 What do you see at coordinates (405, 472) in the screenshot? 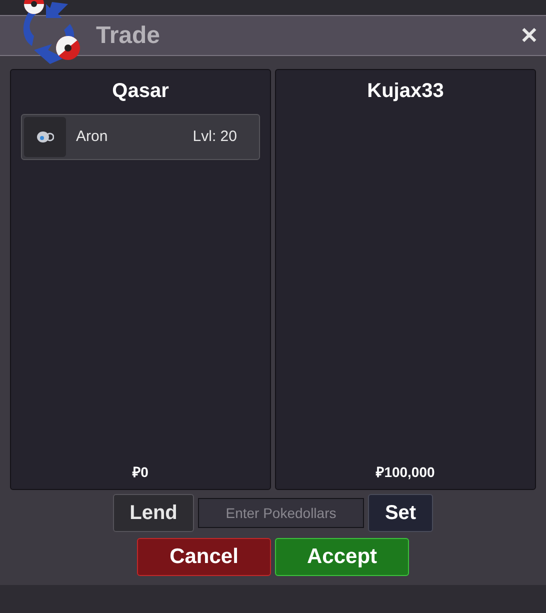
I see `money-amount: ₽100,000` at bounding box center [405, 472].